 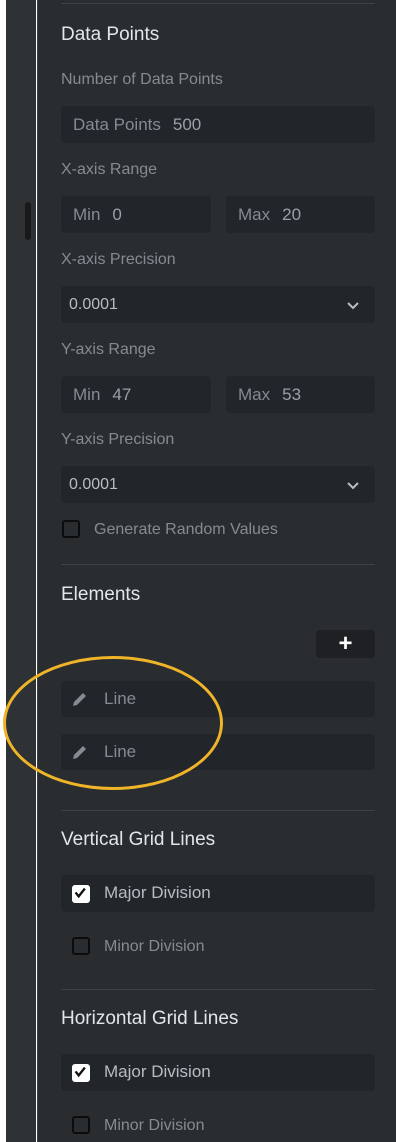 I want to click on x-max-value: 20, so click(x=292, y=214).